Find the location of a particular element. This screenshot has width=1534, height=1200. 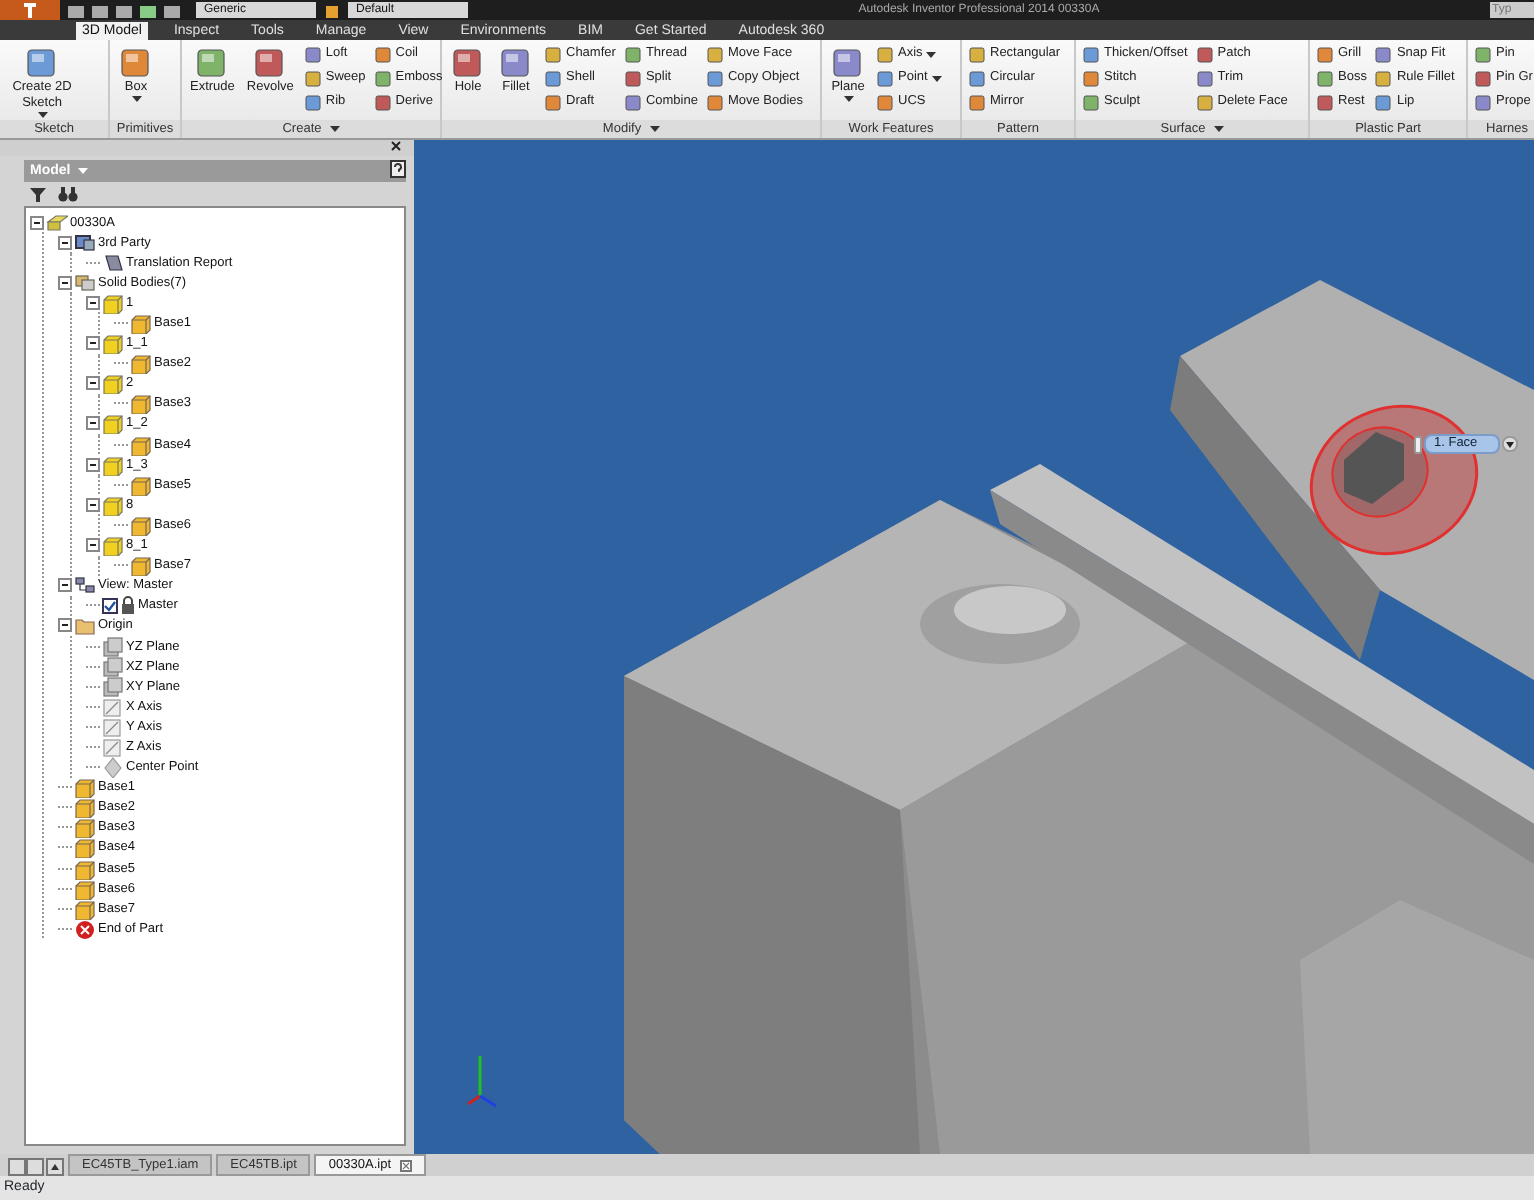

binoculars-icon is located at coordinates (68, 194).